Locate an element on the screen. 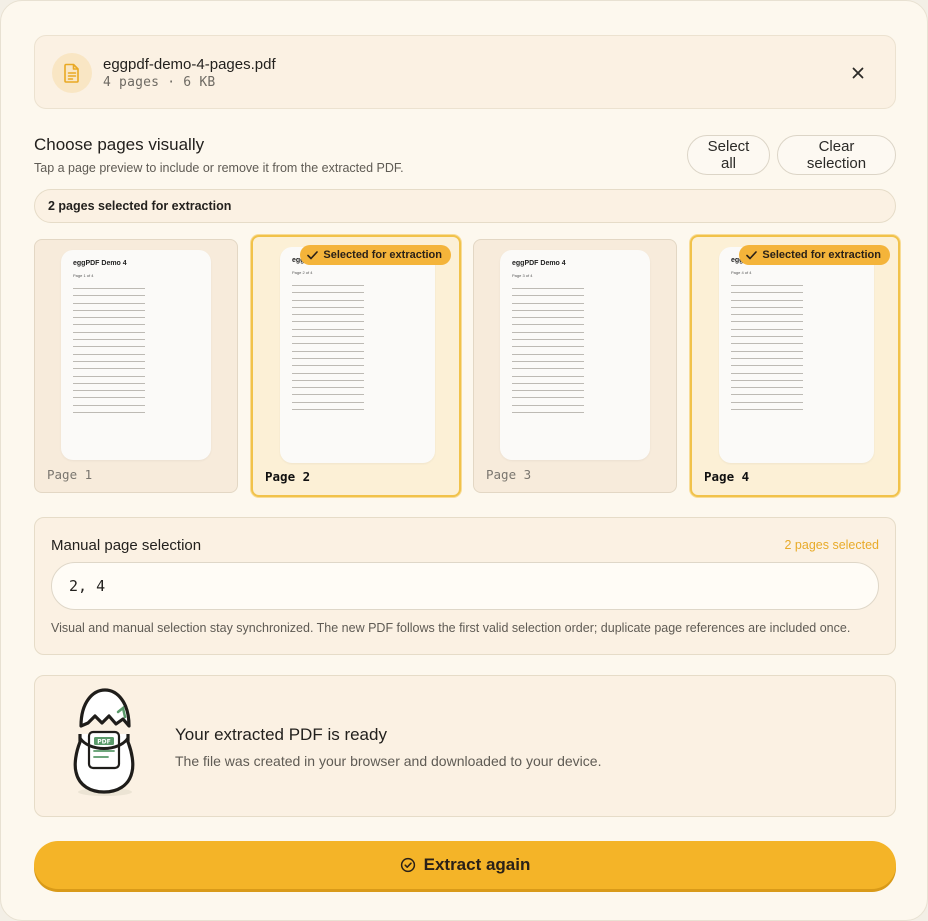  close-icon is located at coordinates (858, 73).